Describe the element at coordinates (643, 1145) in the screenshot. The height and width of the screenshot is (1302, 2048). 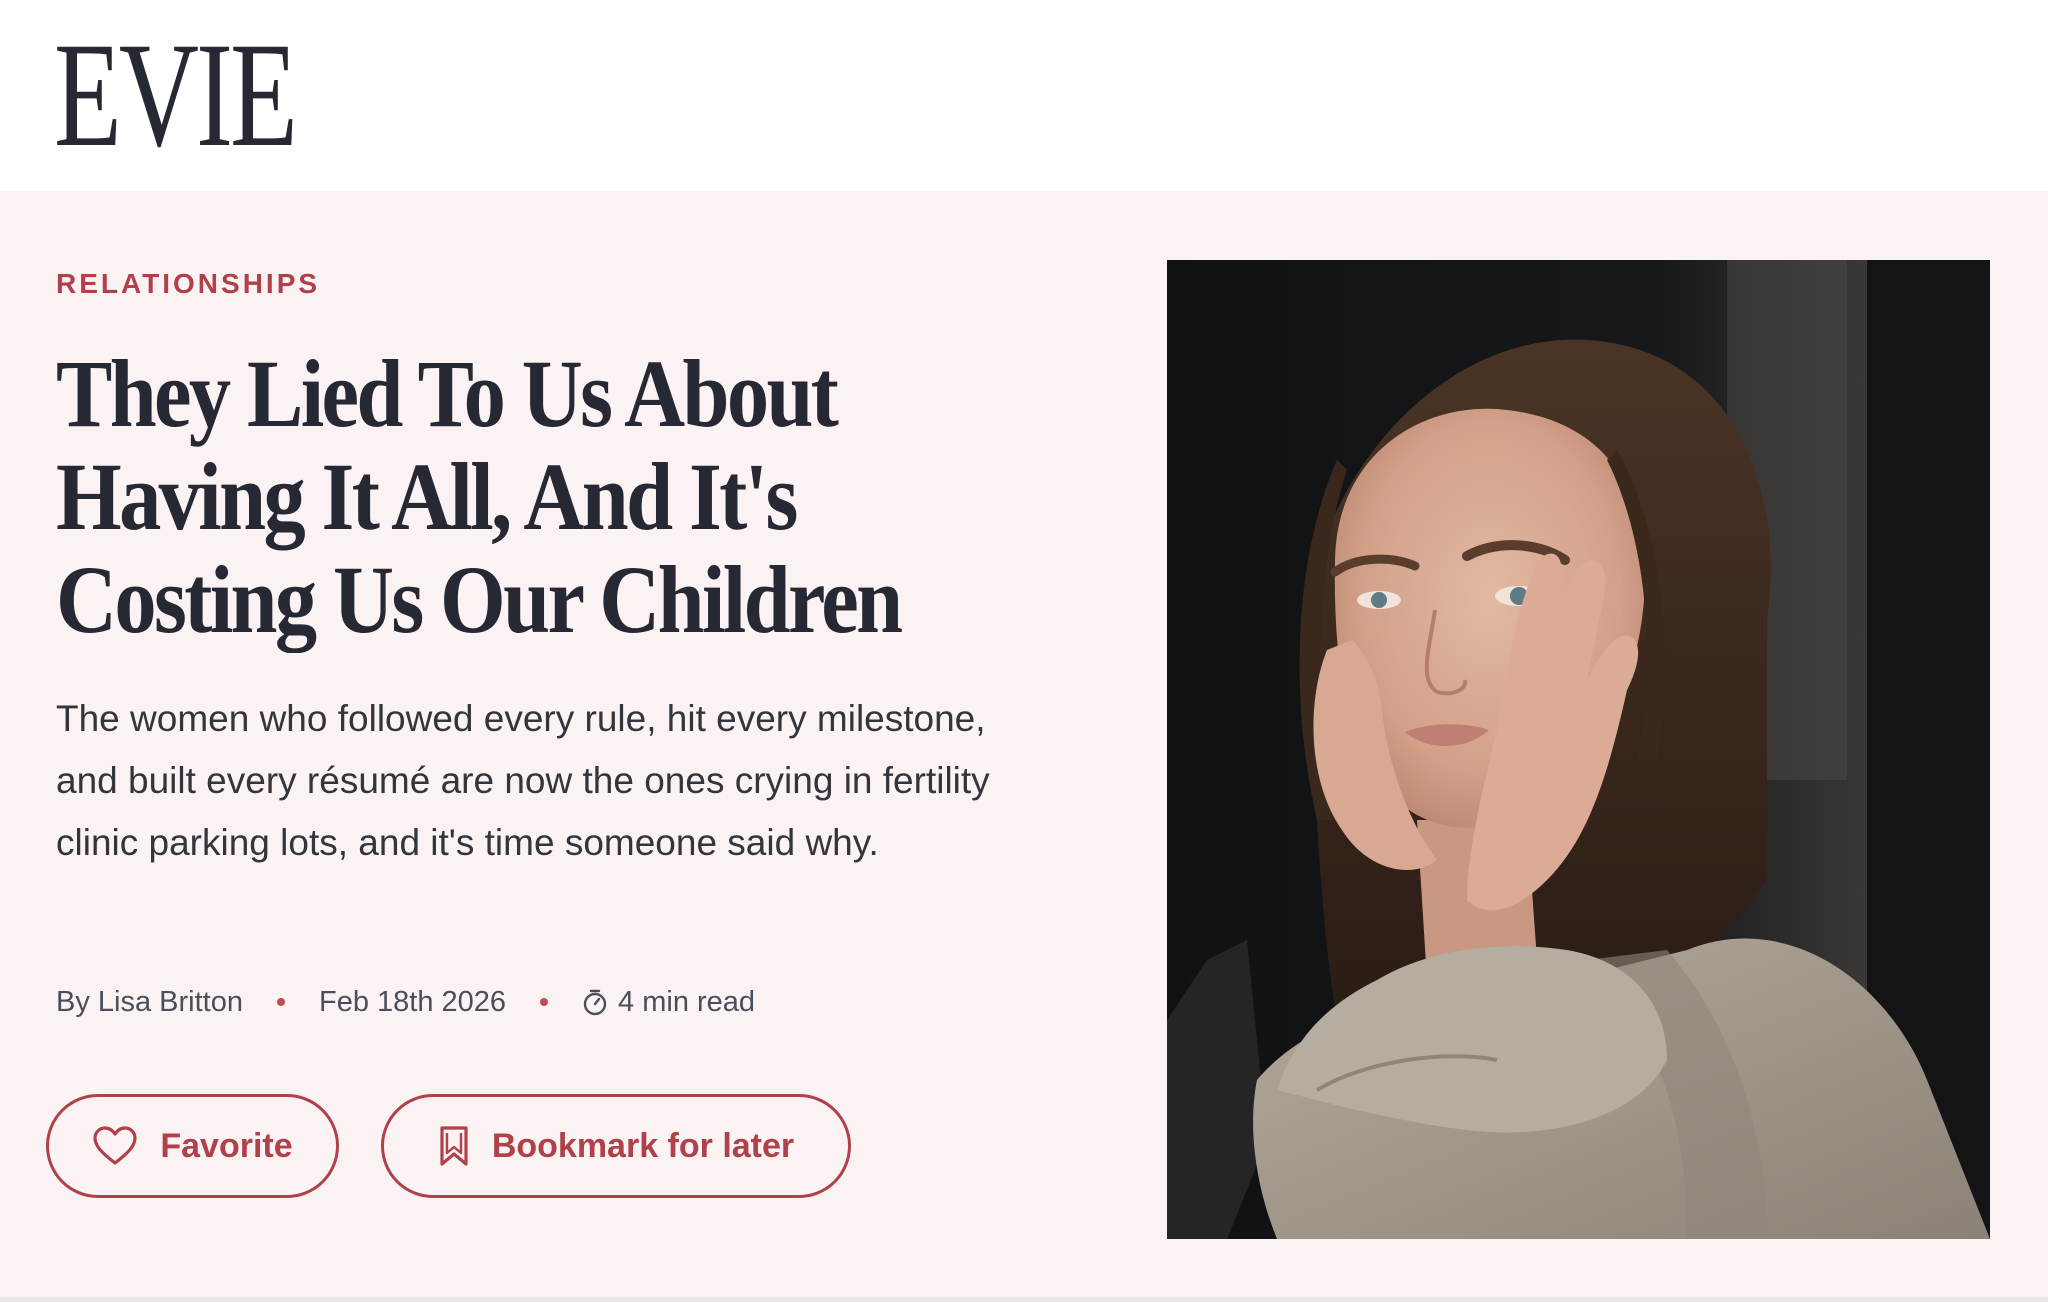
I see `bookmark-label: Bookmark for later` at that location.